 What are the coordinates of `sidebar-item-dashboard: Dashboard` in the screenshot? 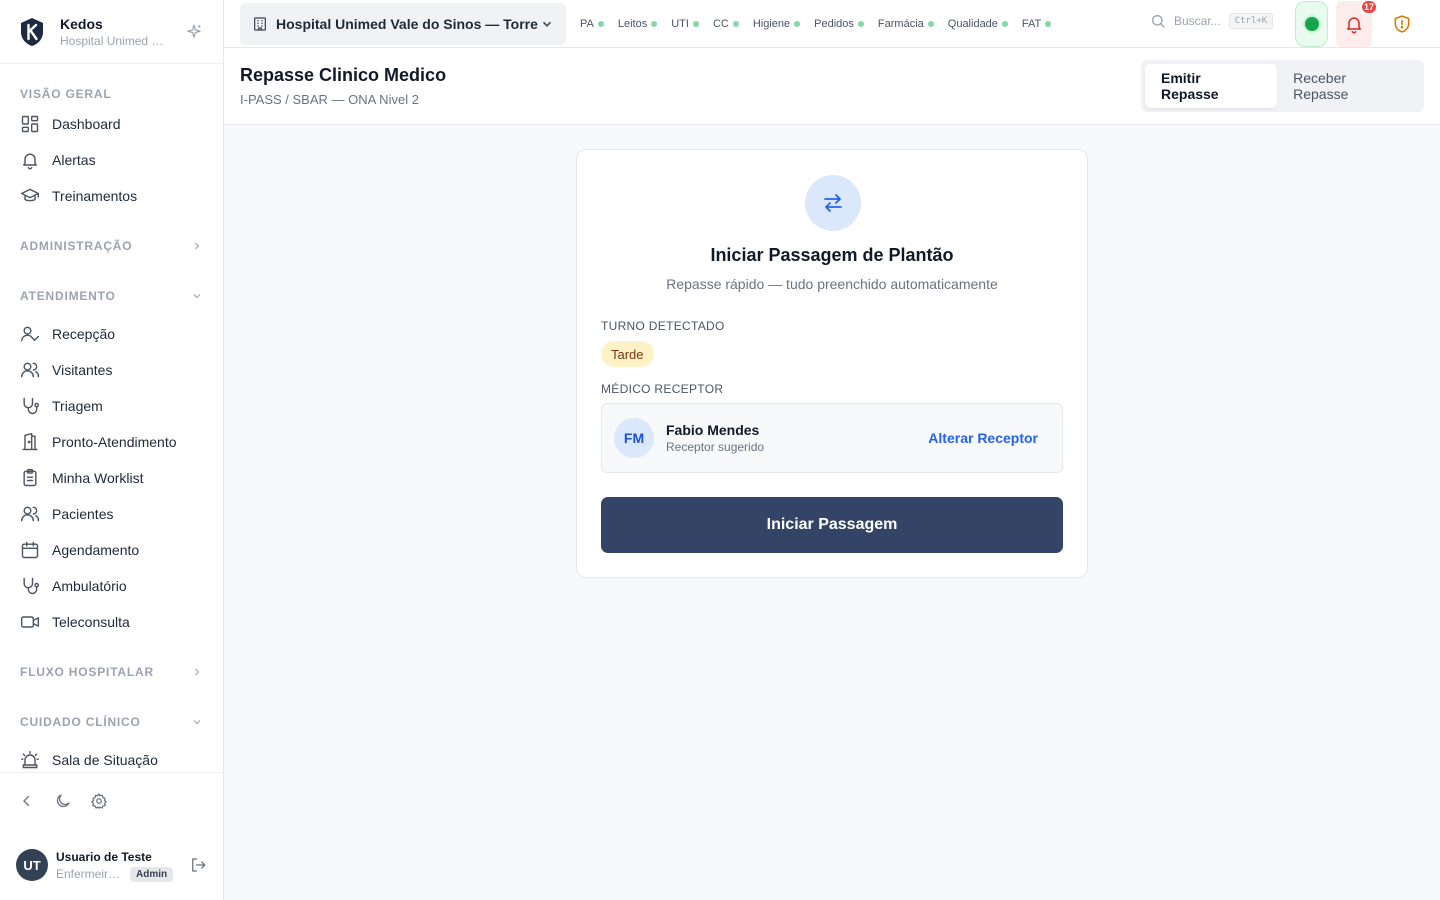 It's located at (111, 124).